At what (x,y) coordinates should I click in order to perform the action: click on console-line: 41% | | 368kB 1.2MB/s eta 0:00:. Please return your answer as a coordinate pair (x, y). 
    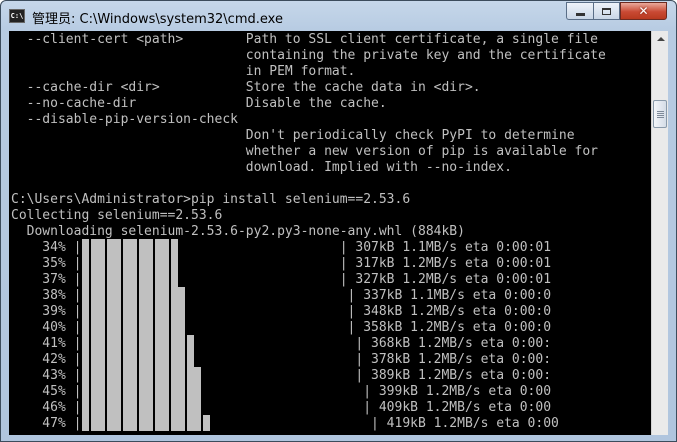
    Looking at the image, I should click on (281, 343).